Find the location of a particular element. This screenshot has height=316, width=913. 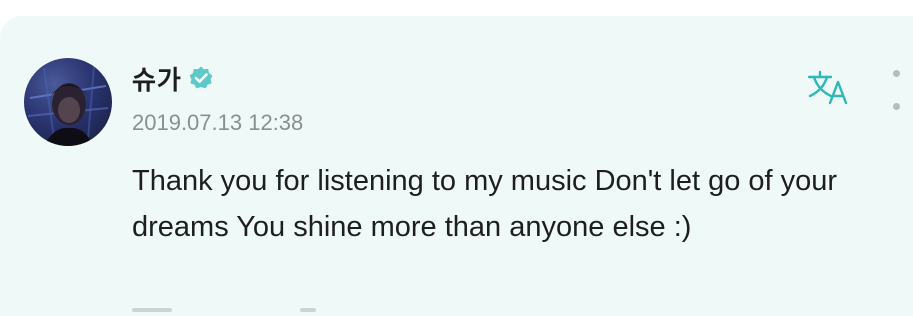

translate-icon is located at coordinates (830, 88).